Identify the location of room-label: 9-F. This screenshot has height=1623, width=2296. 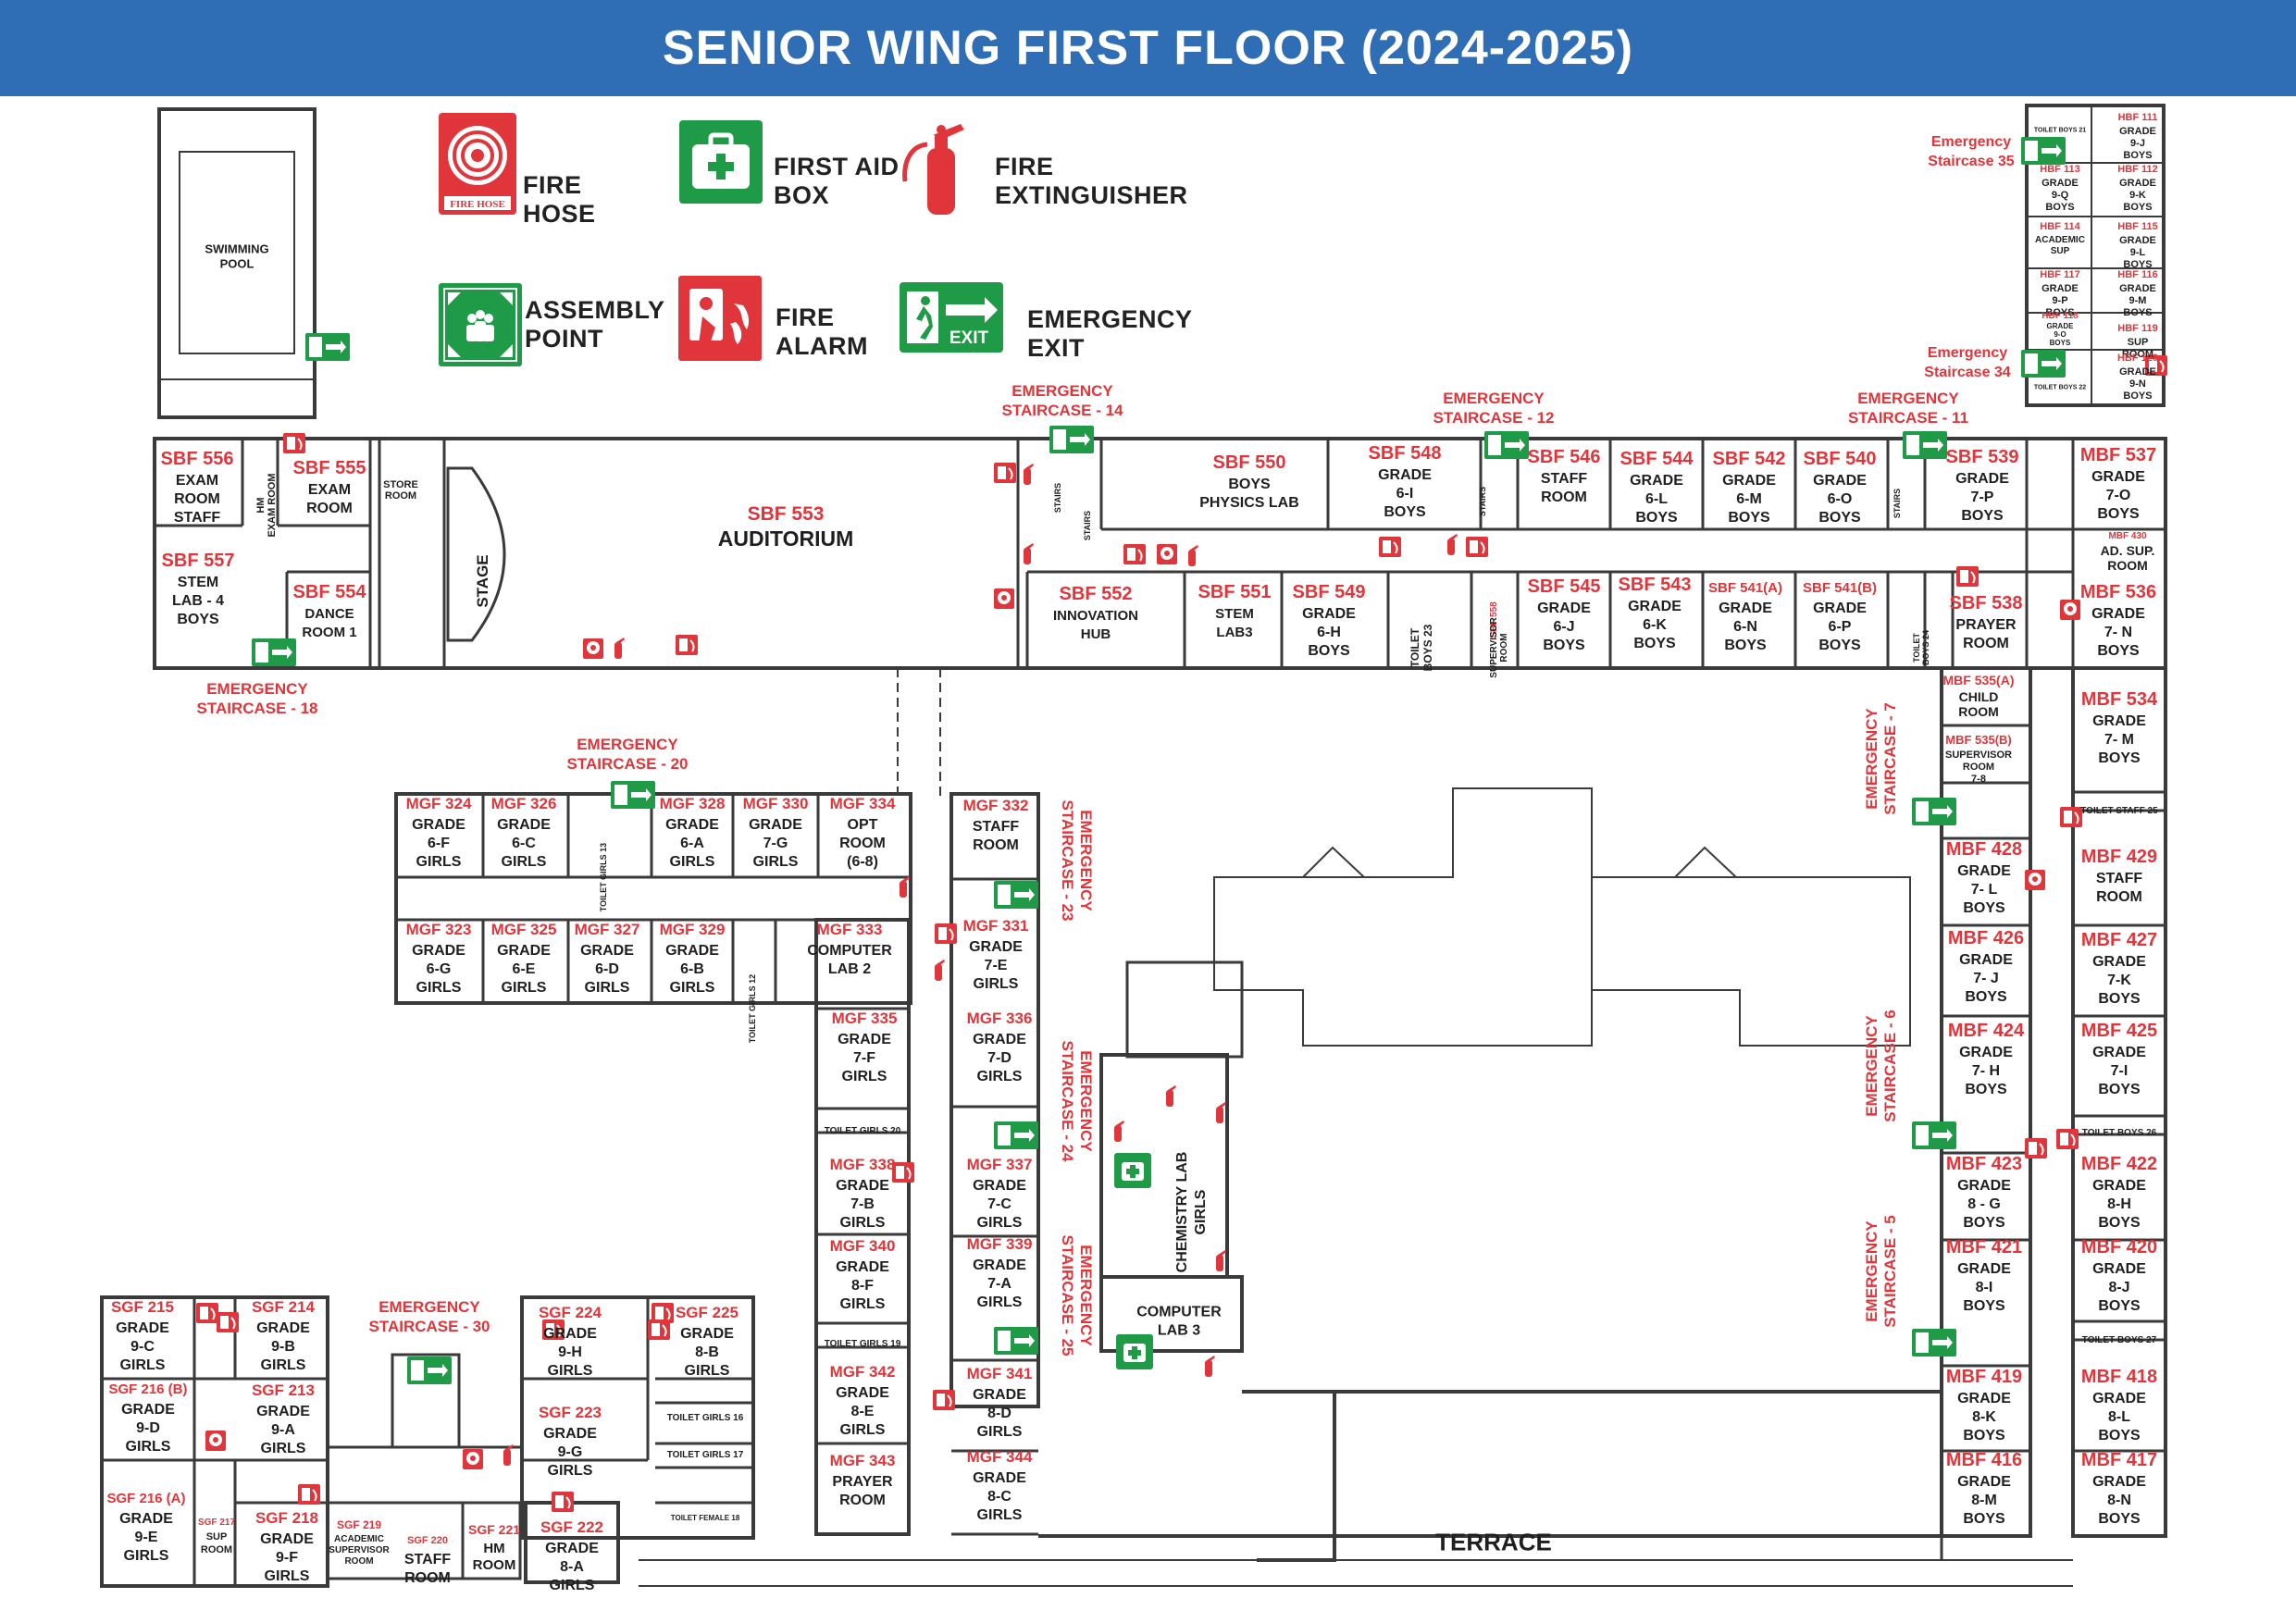
(287, 1558).